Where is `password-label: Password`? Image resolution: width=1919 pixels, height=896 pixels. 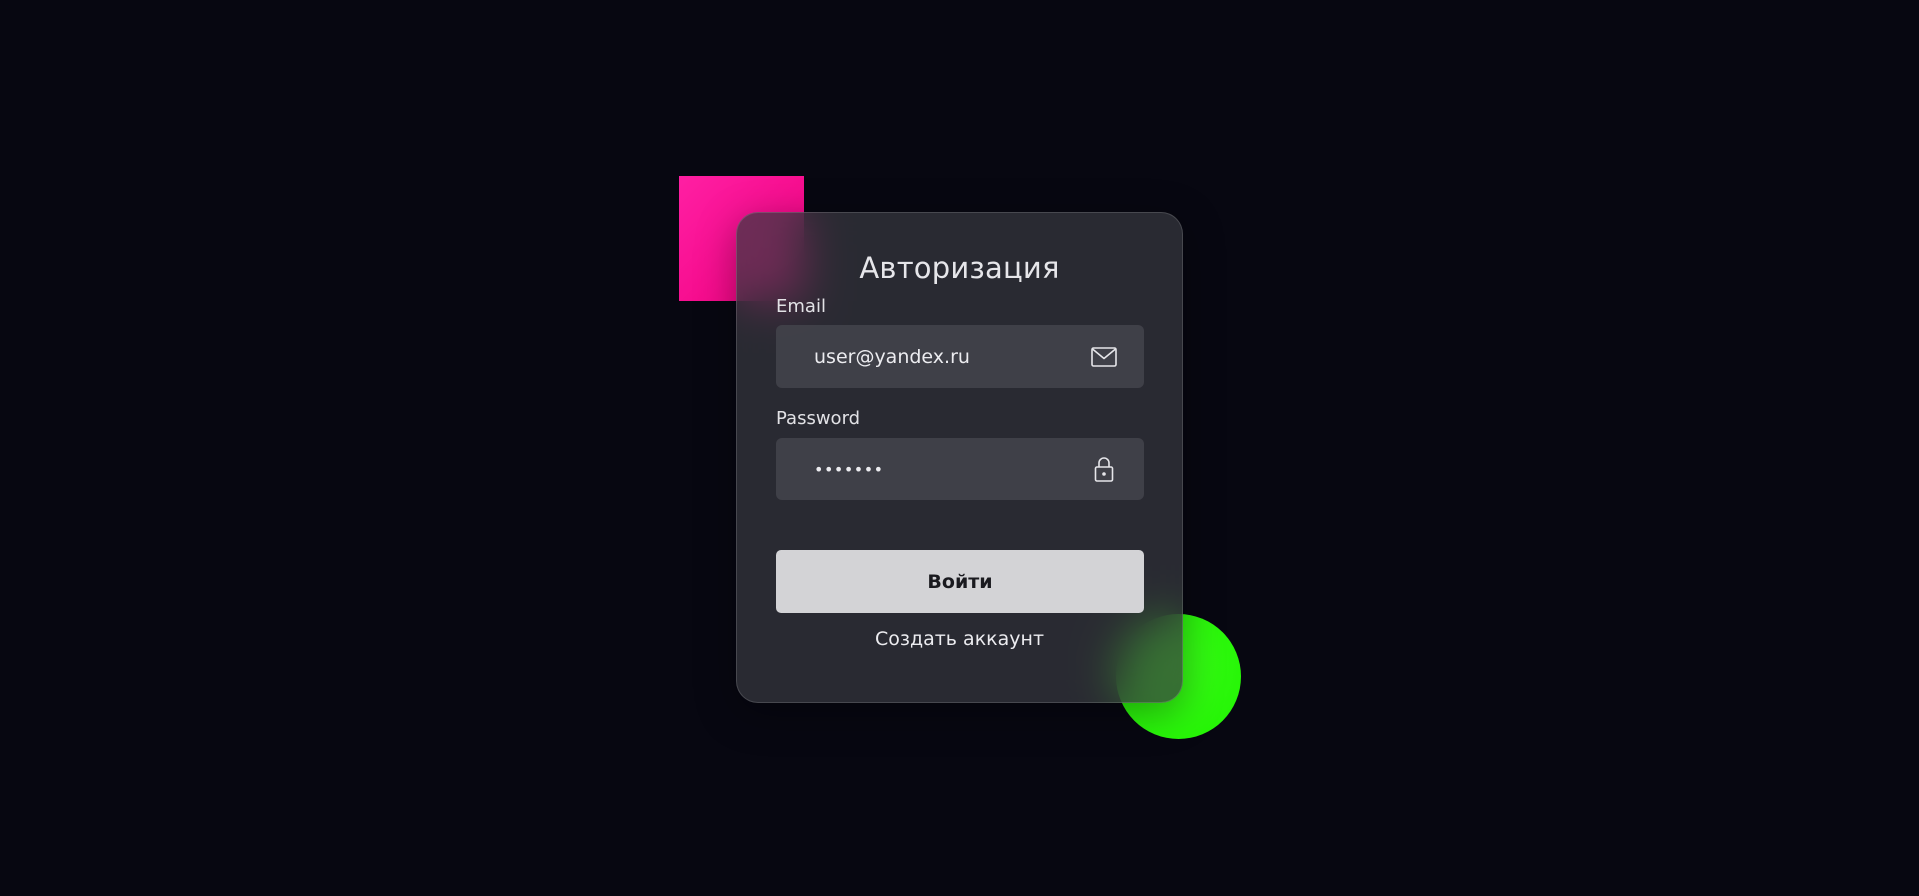 password-label: Password is located at coordinates (818, 418).